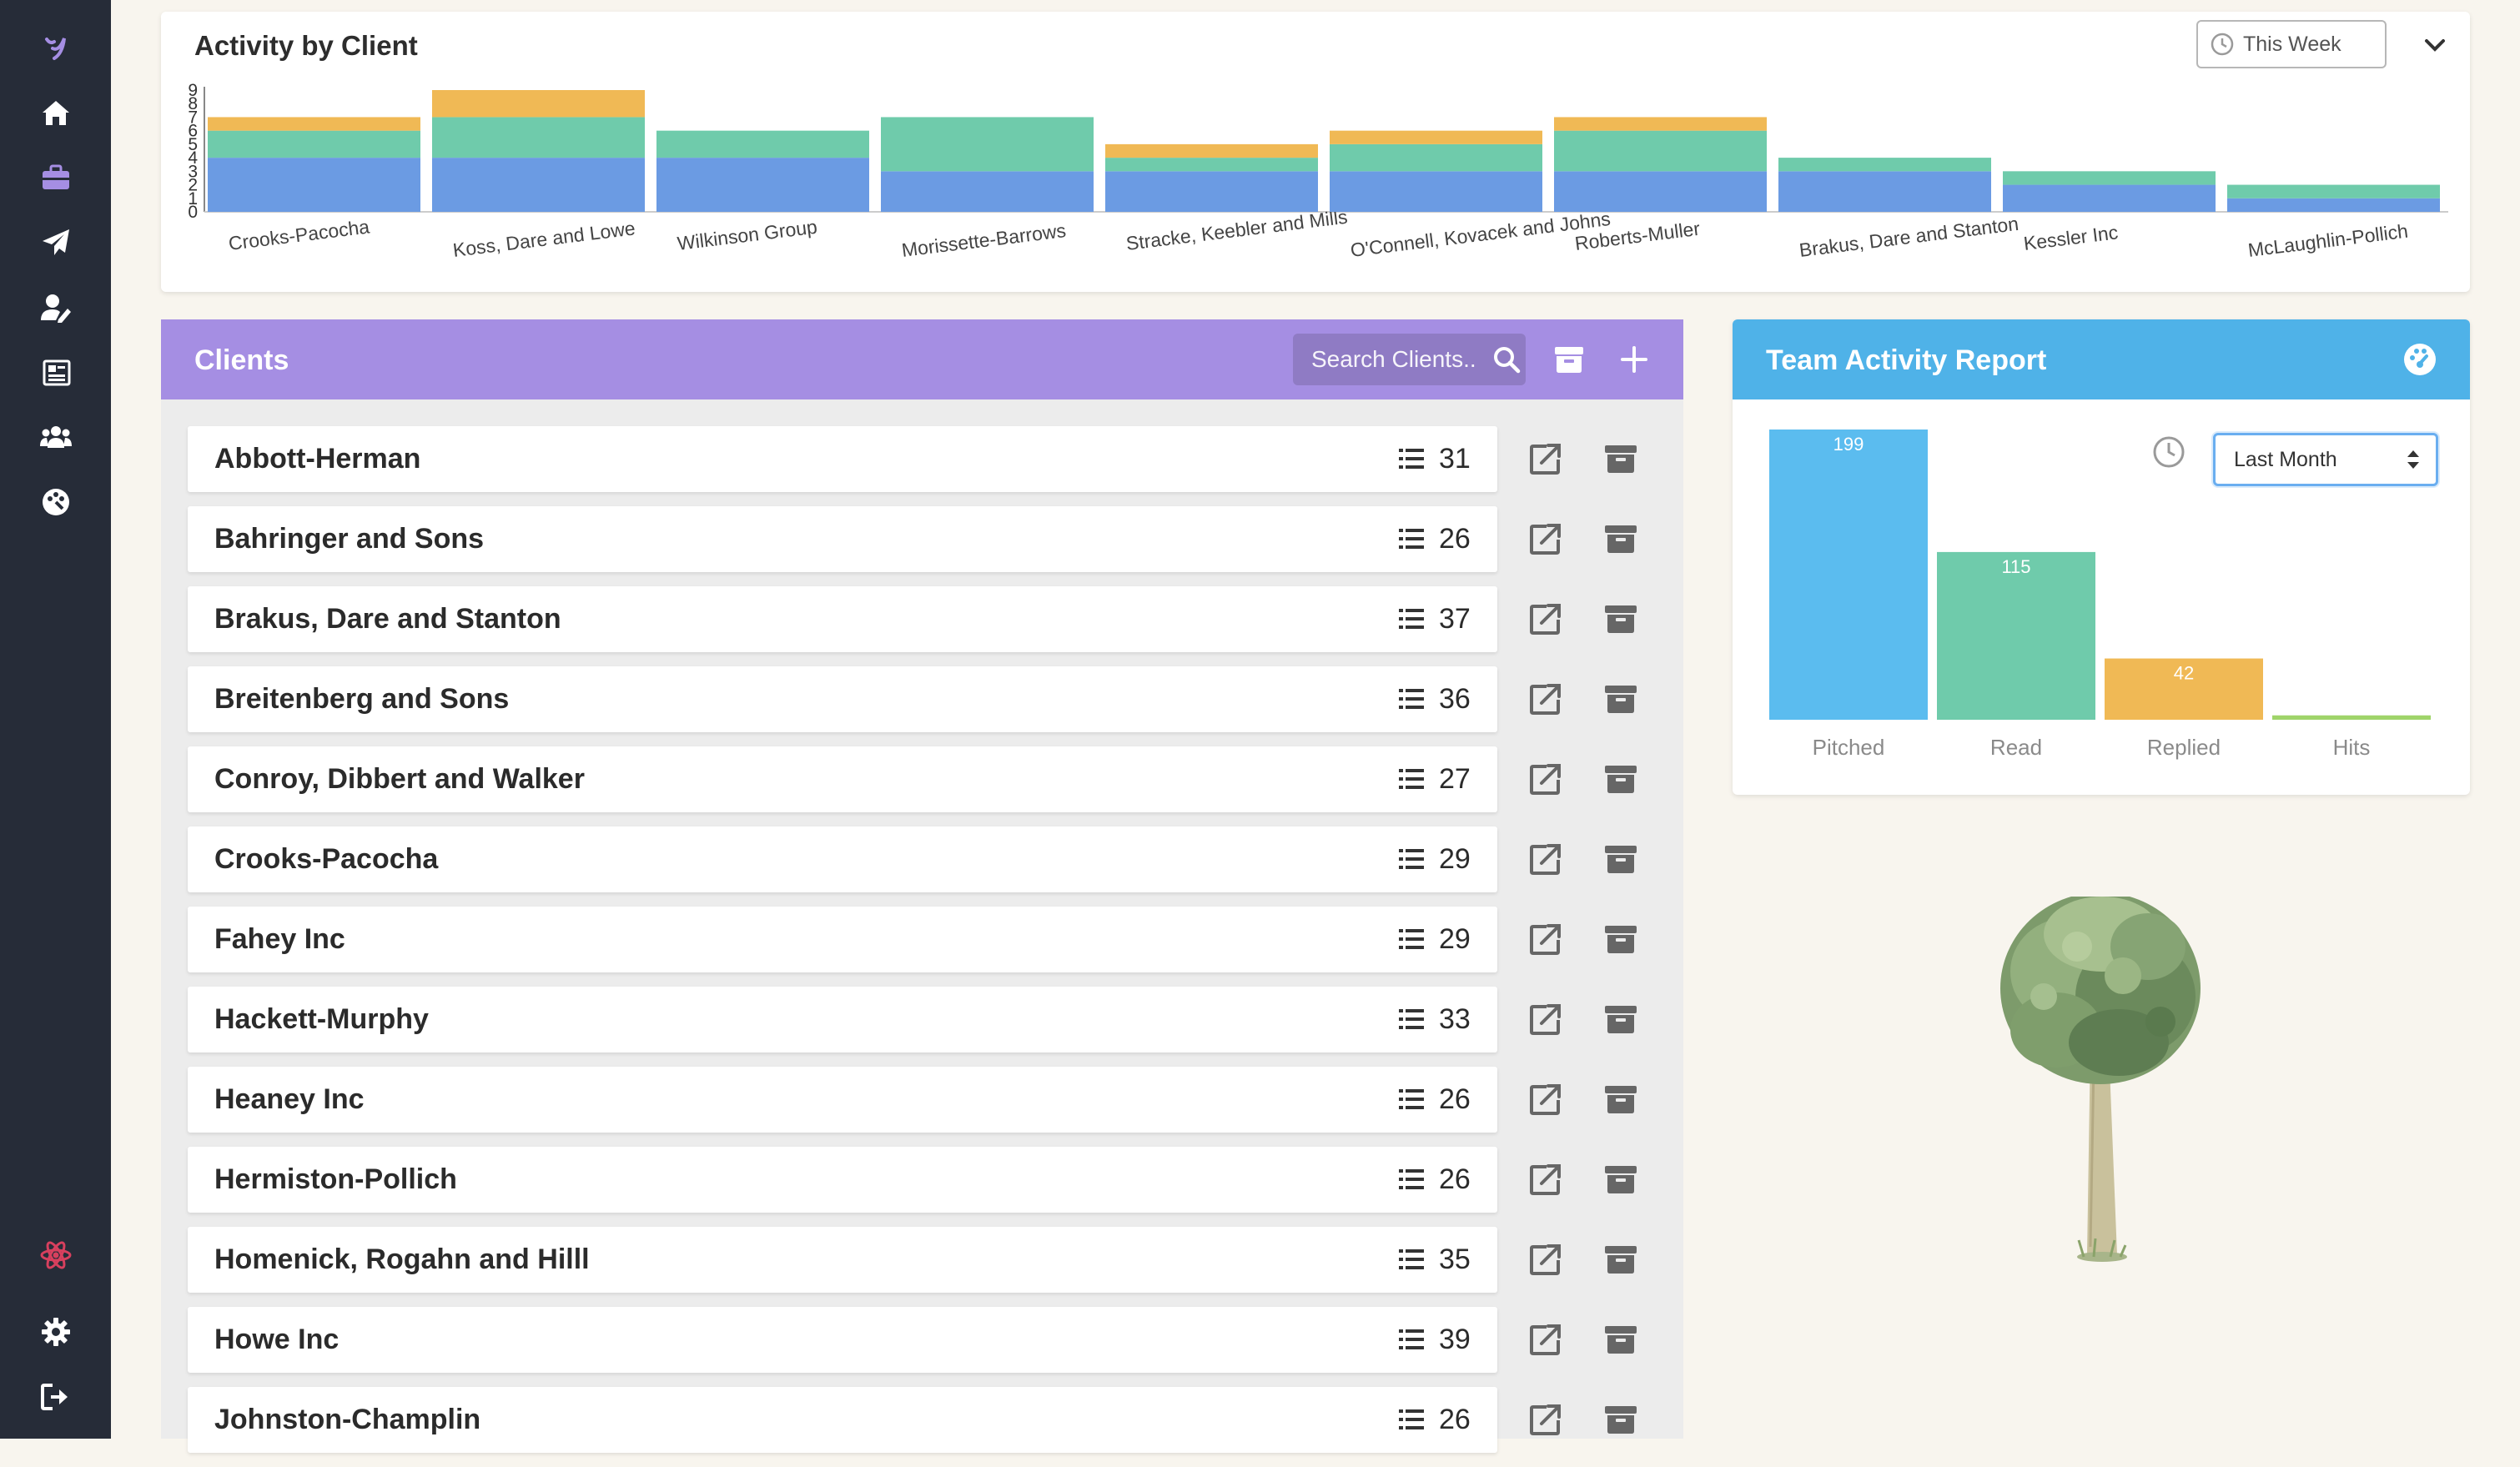 The height and width of the screenshot is (1467, 2520). Describe the element at coordinates (241, 360) in the screenshot. I see `clients-title: Clients` at that location.